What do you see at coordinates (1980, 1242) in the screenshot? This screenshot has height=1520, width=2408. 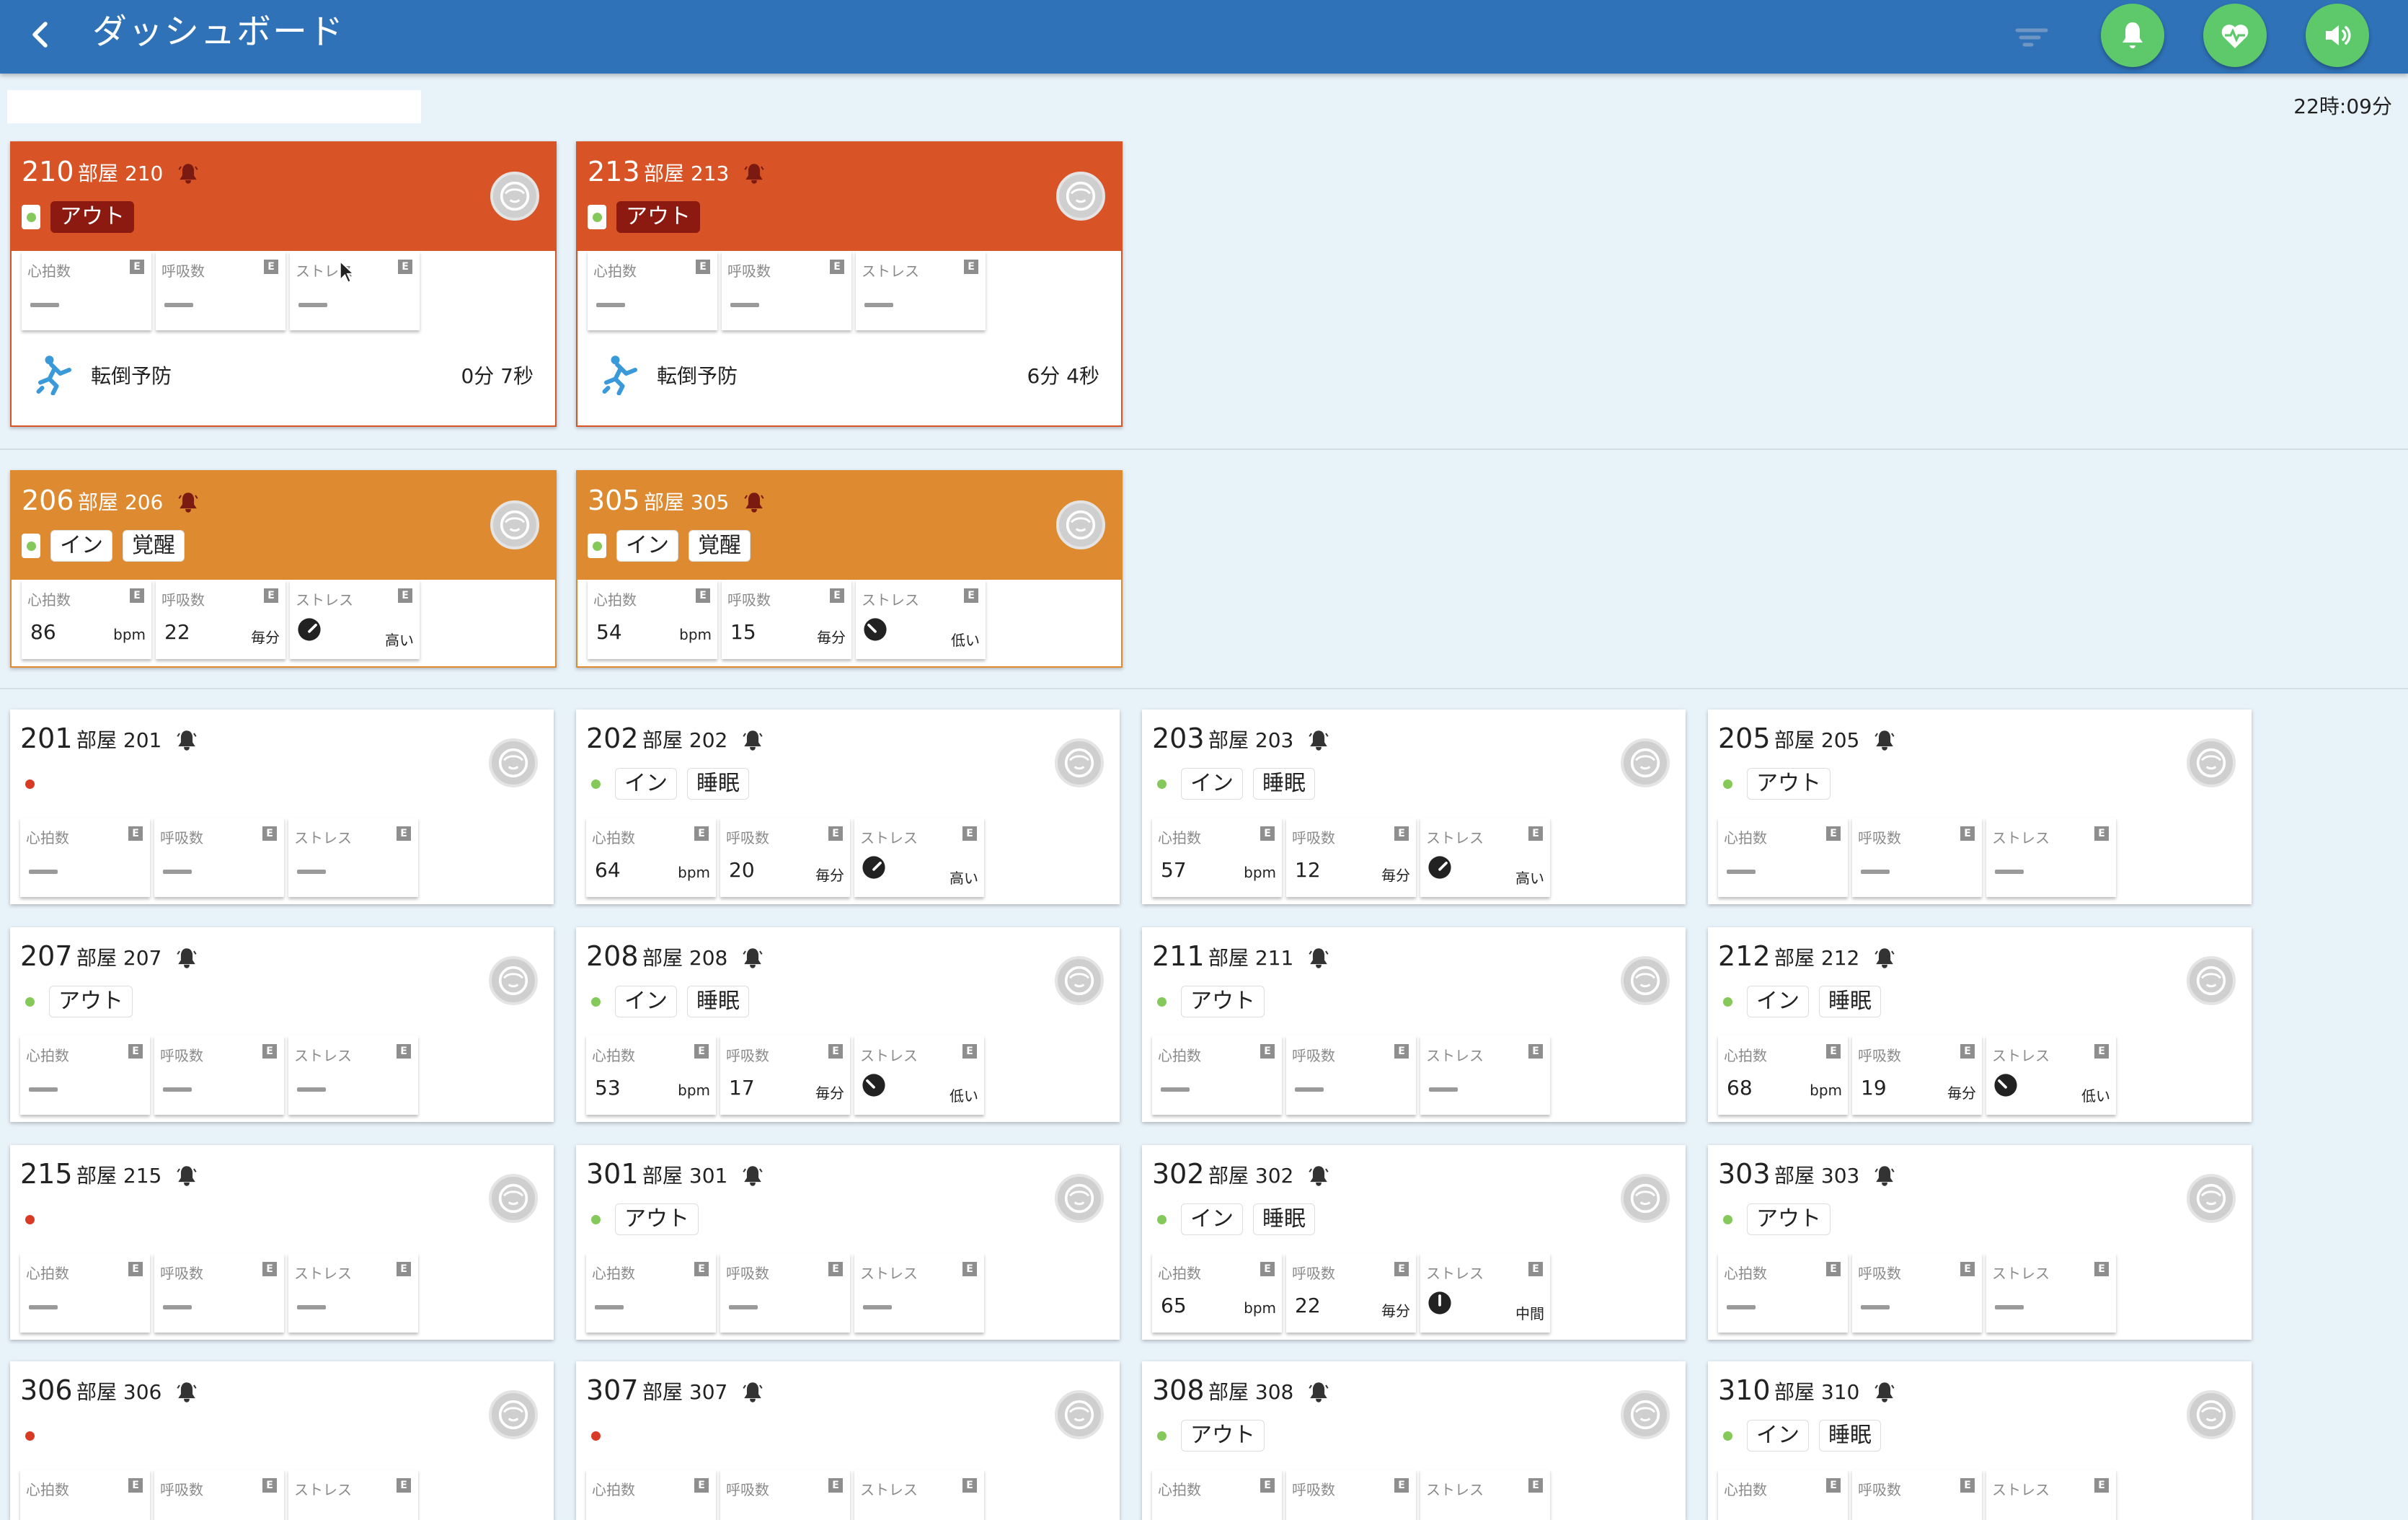 I see `room-card: 303 部屋 303 アウト 心拍数 E 呼吸数 E ストレス E` at bounding box center [1980, 1242].